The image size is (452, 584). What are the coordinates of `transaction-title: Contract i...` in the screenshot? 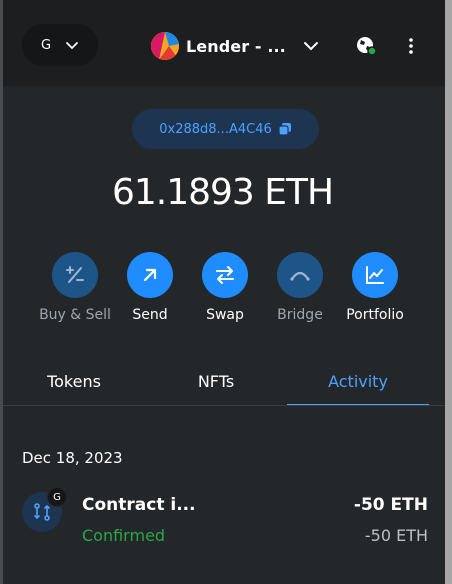 It's located at (139, 505).